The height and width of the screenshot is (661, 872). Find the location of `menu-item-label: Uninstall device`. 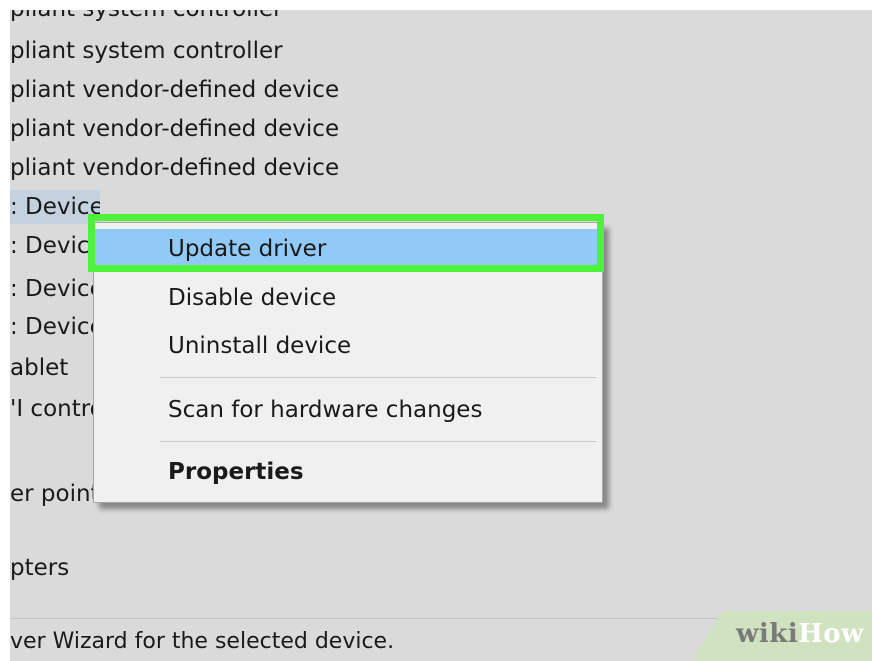

menu-item-label: Uninstall device is located at coordinates (260, 346).